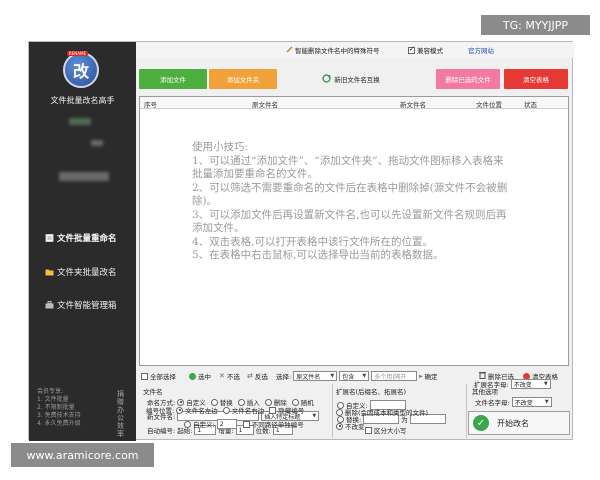 The width and height of the screenshot is (600, 480). I want to click on delete-selected-button: 删除已选的文件, so click(468, 79).